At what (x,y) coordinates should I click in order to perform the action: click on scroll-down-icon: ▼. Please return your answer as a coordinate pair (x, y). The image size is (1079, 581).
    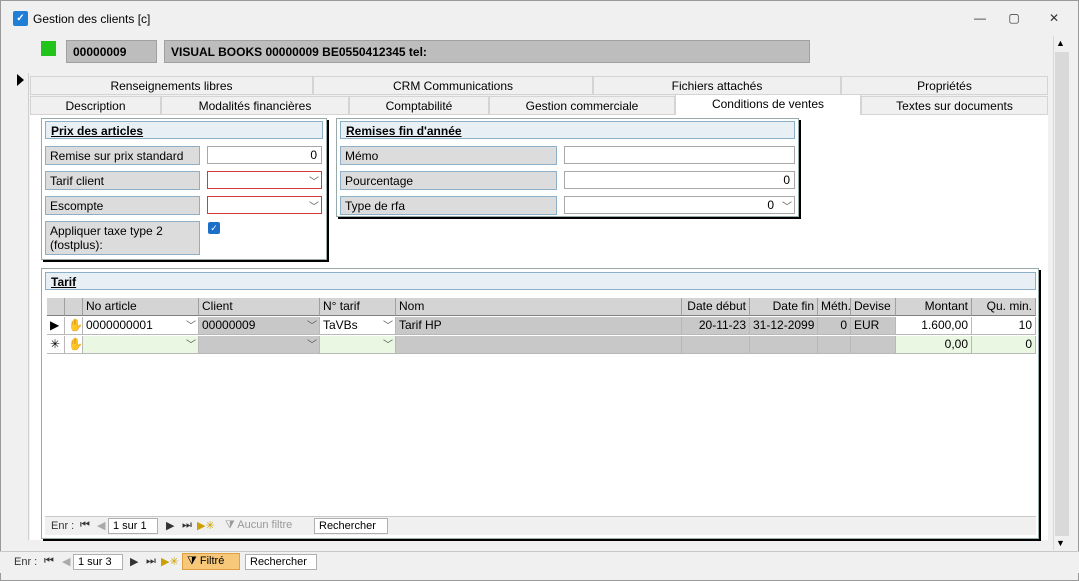
    Looking at the image, I should click on (1060, 543).